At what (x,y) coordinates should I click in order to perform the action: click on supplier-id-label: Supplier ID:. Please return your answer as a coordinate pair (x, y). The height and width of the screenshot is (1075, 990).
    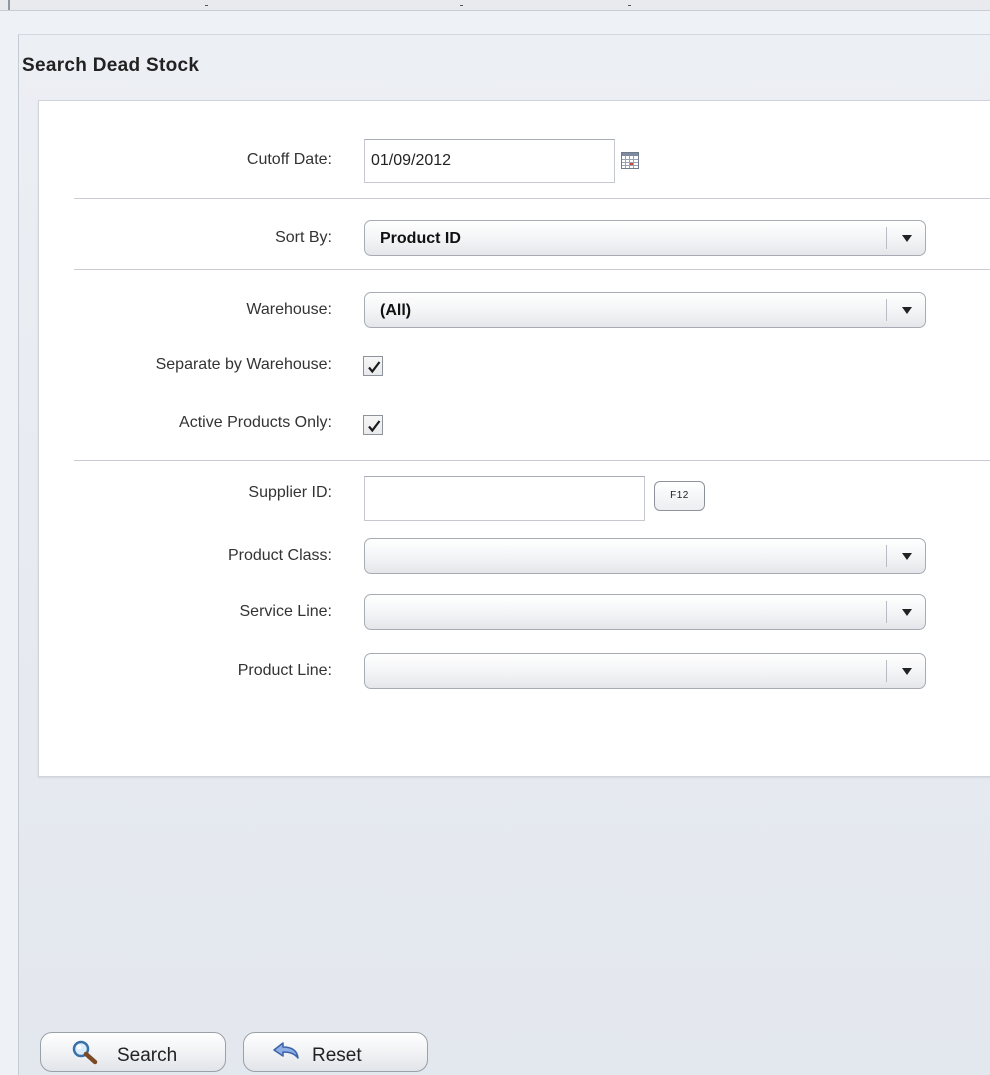
    Looking at the image, I should click on (290, 492).